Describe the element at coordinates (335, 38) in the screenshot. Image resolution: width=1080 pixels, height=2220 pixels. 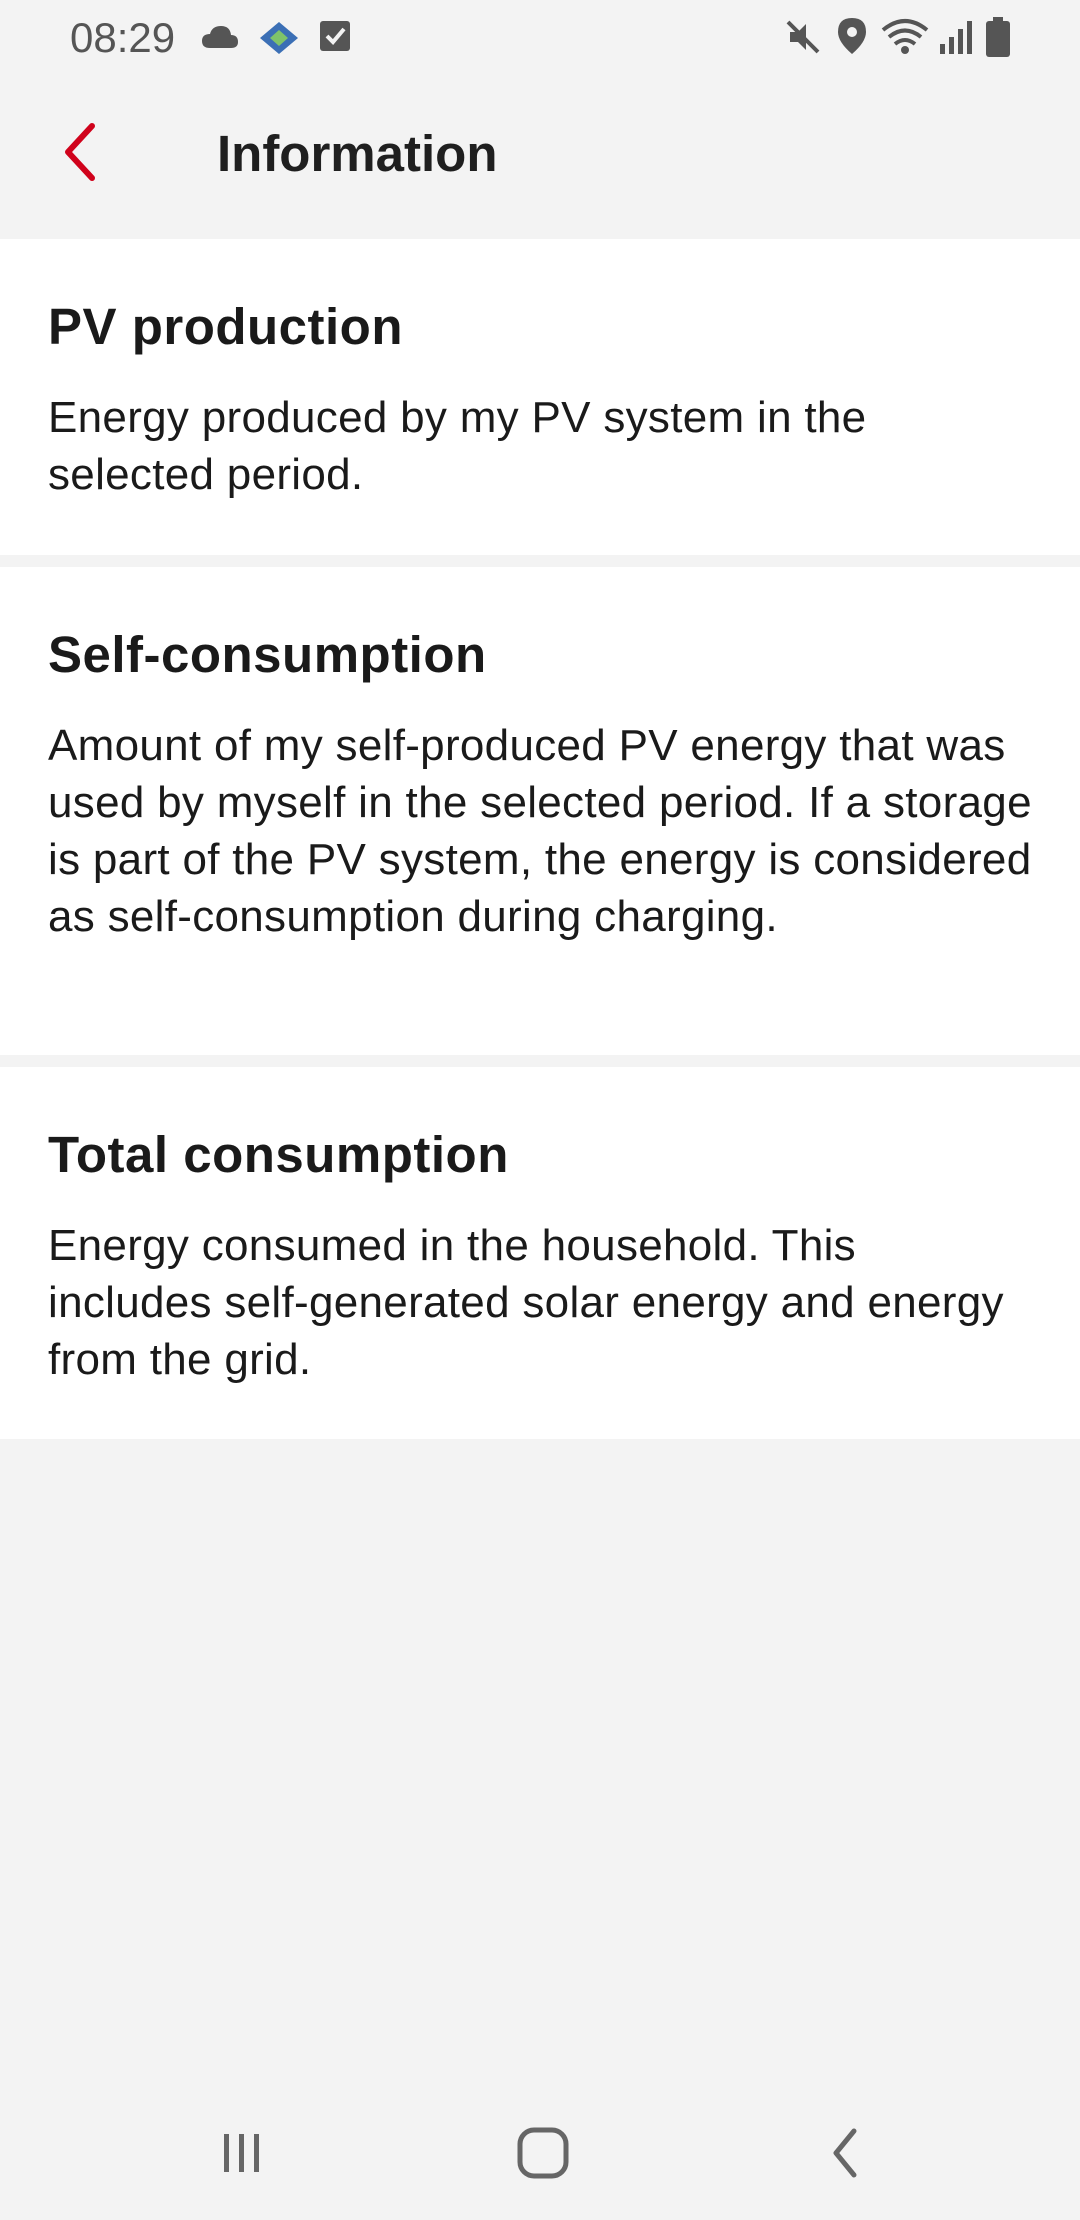
I see `checkbox-icon` at that location.